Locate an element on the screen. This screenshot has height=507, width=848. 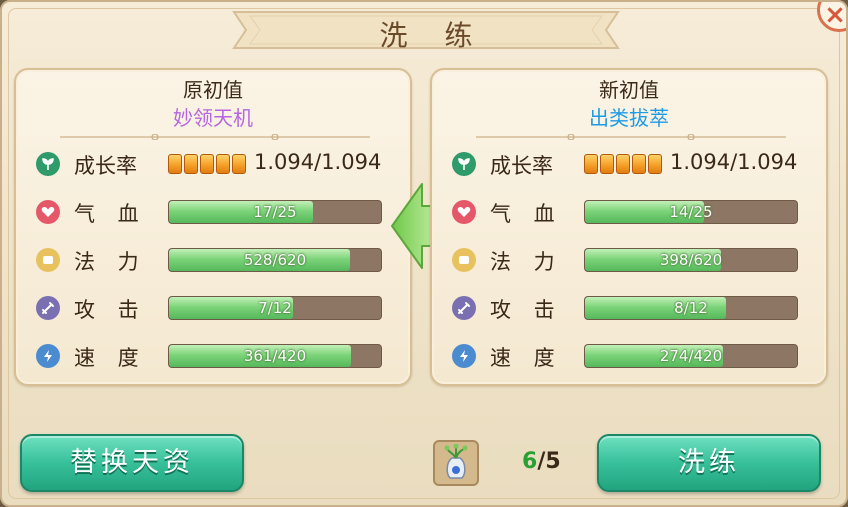
stat-row-mp: 法 力 528/620 is located at coordinates (211, 260).